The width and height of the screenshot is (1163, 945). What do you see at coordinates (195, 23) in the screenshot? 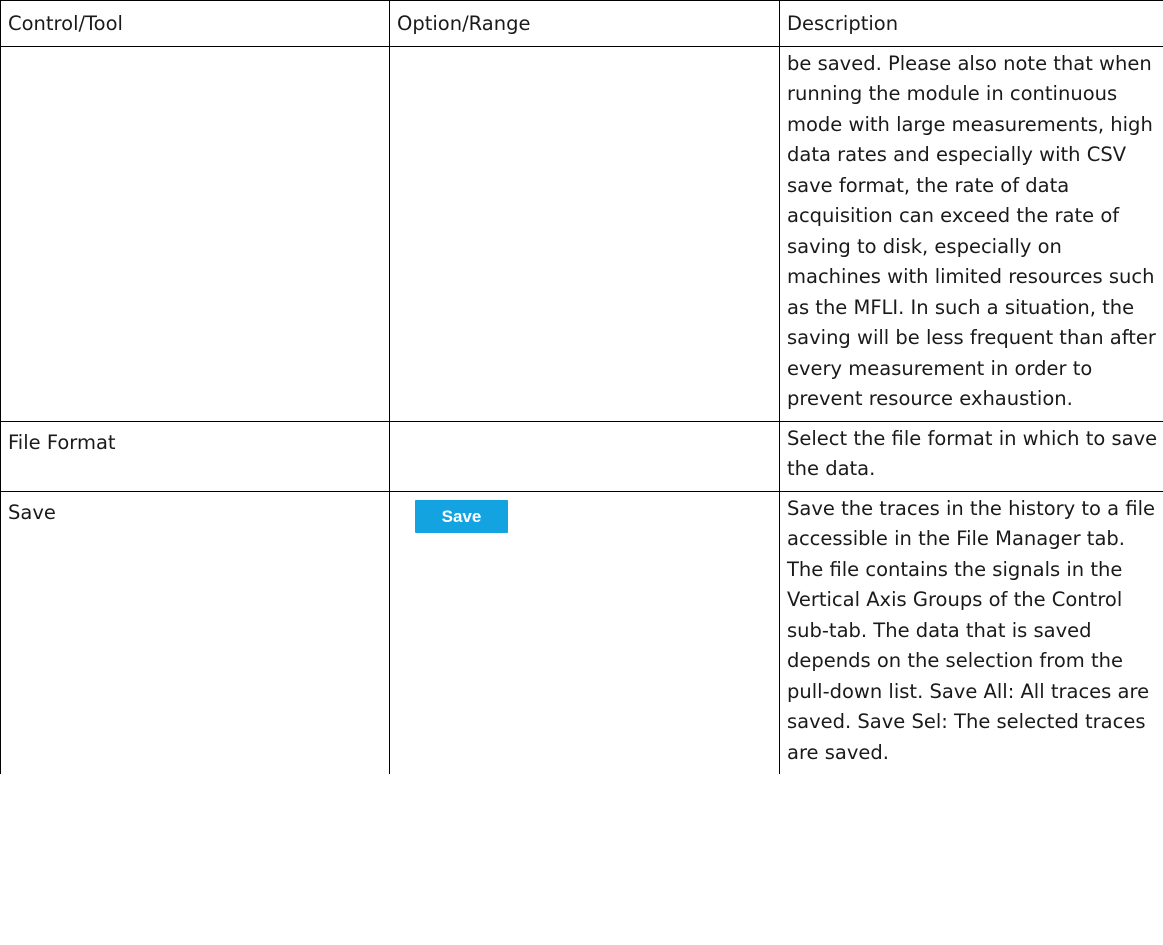
I see `header-control-tool: Control/Tool` at bounding box center [195, 23].